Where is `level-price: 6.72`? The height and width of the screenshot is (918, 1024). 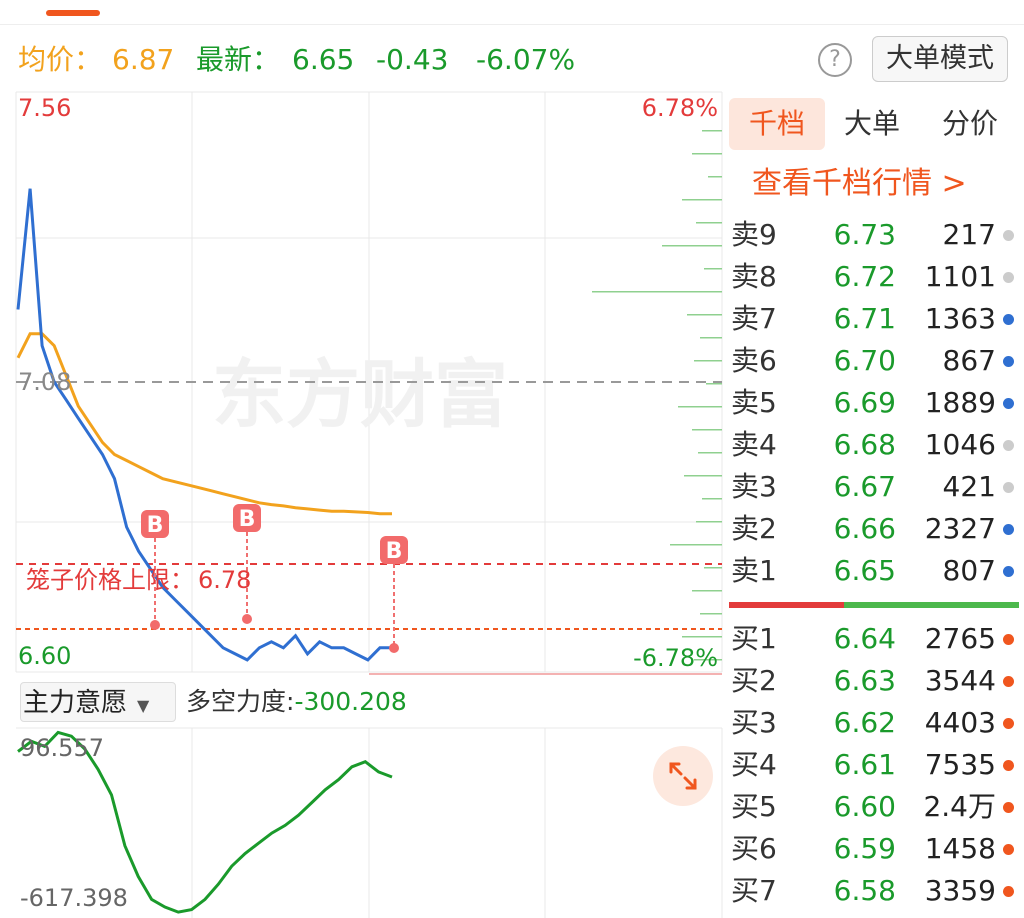
level-price: 6.72 is located at coordinates (864, 276).